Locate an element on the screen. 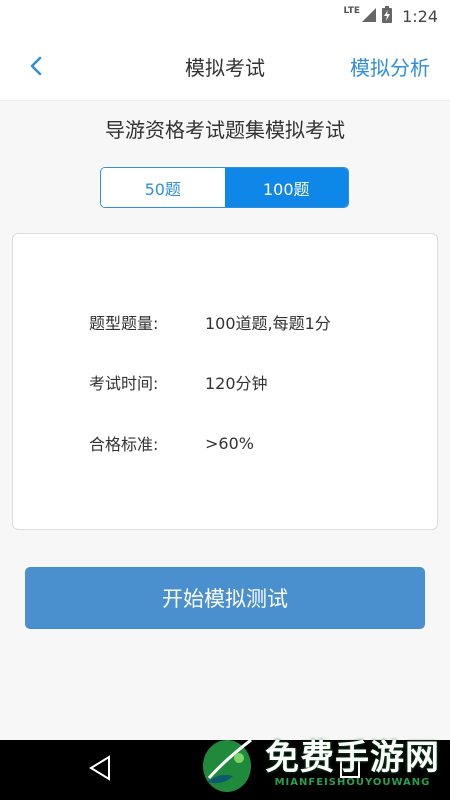 The image size is (450, 800). clock: 1:24 is located at coordinates (420, 16).